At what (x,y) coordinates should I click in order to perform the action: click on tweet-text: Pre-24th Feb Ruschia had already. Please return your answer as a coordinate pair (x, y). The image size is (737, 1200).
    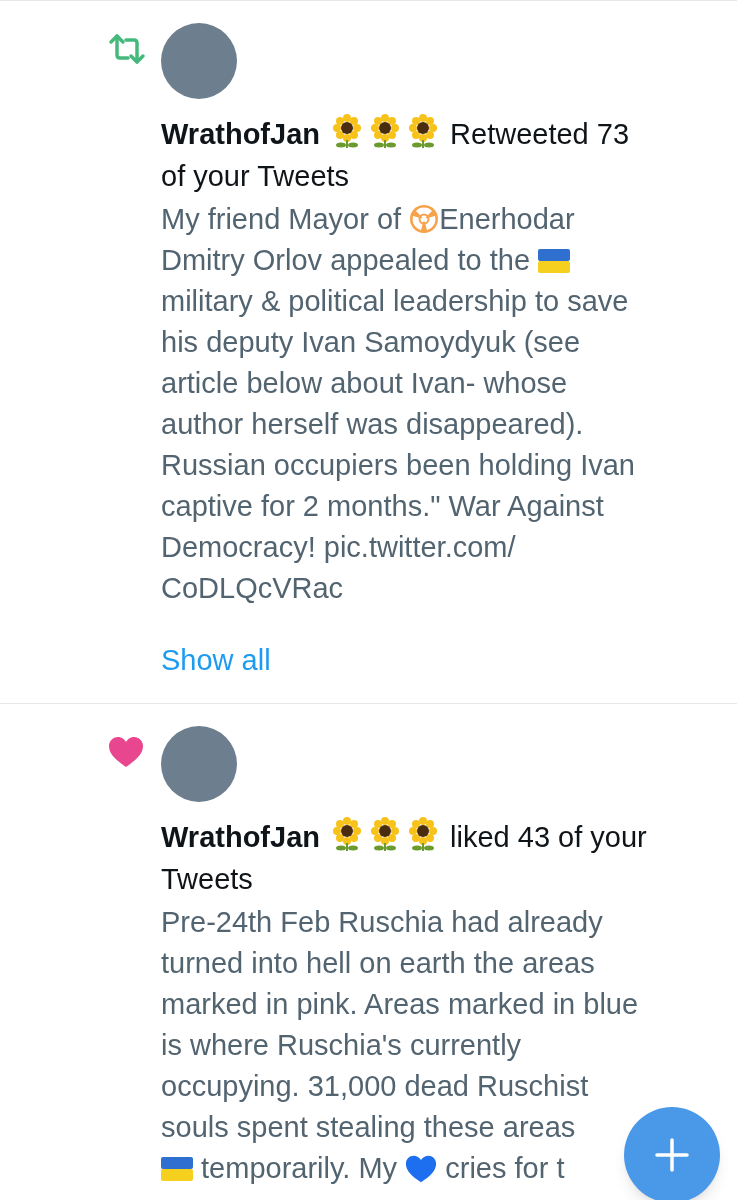
    Looking at the image, I should click on (382, 922).